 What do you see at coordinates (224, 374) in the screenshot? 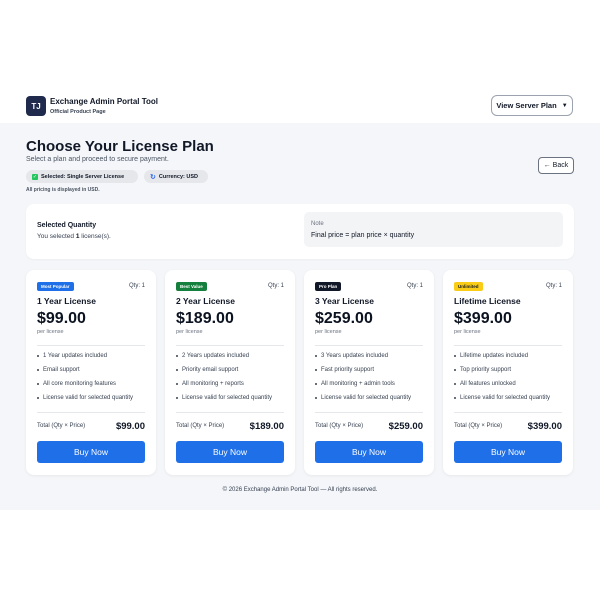
I see `feature-item: Priority email support` at bounding box center [224, 374].